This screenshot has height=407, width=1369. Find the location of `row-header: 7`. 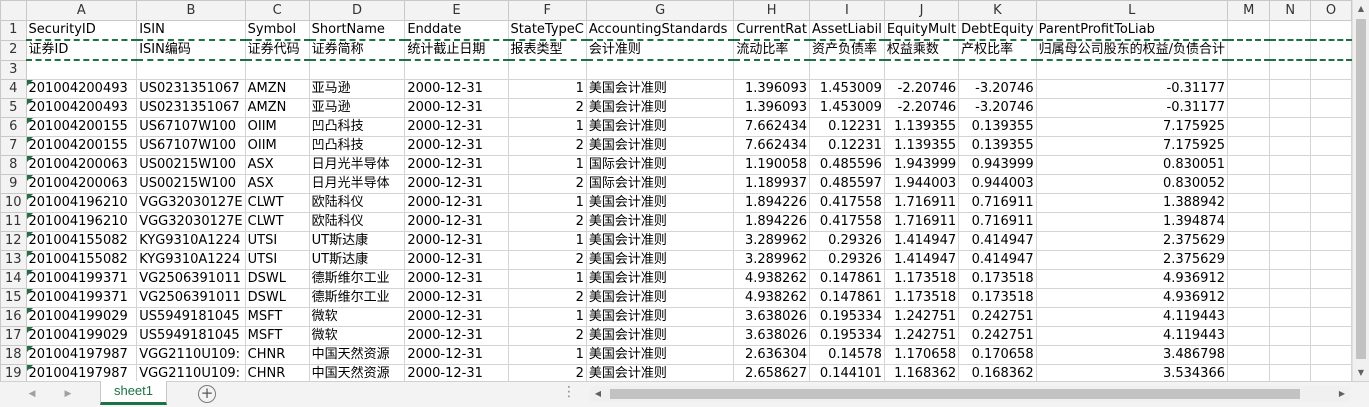

row-header: 7 is located at coordinates (13, 145).